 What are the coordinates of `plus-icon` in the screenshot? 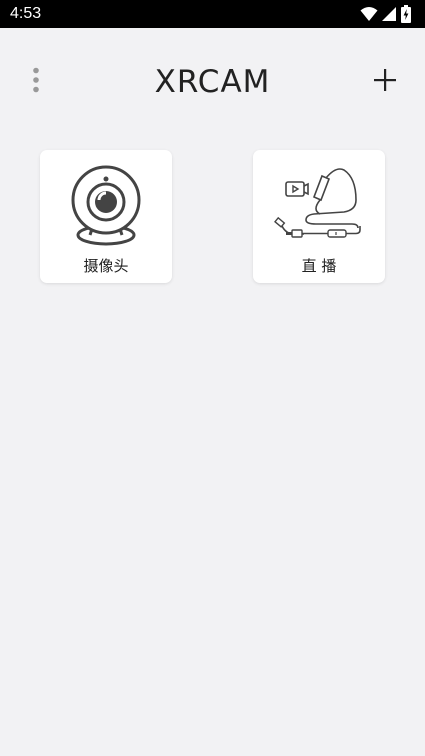 It's located at (385, 82).